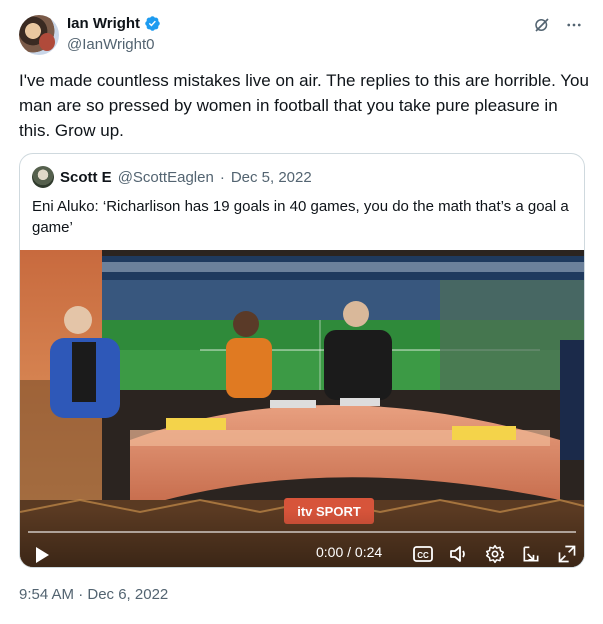 The height and width of the screenshot is (624, 603). Describe the element at coordinates (39, 35) in the screenshot. I see `author-avatar` at that location.